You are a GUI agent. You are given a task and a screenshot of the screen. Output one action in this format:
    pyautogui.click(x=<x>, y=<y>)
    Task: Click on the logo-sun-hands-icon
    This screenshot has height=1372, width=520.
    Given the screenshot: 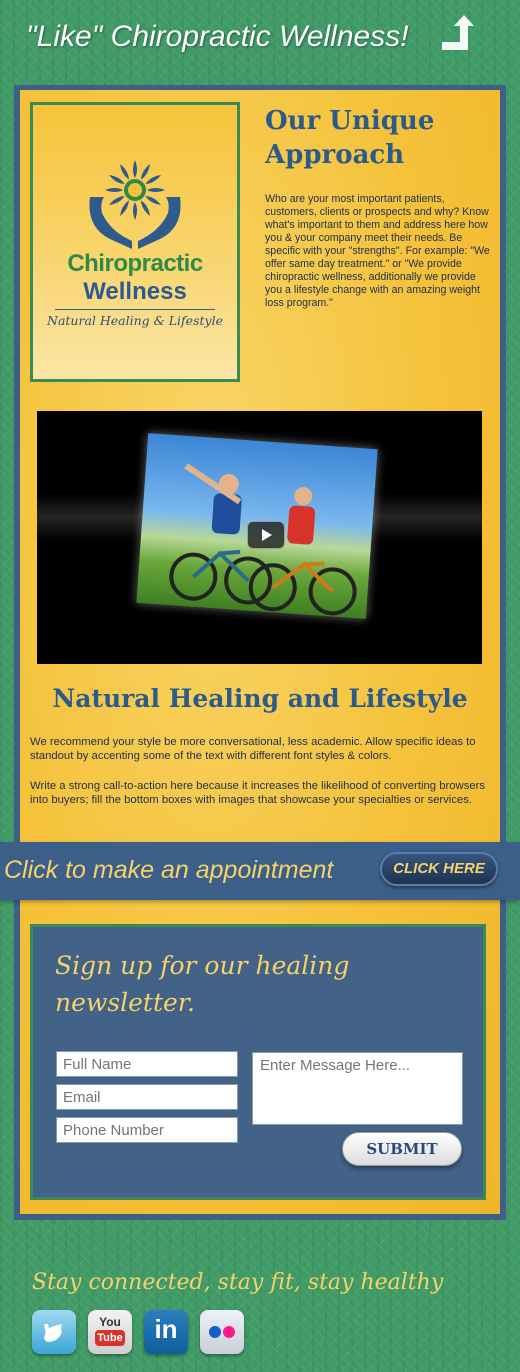 What is the action you would take?
    pyautogui.click(x=135, y=204)
    